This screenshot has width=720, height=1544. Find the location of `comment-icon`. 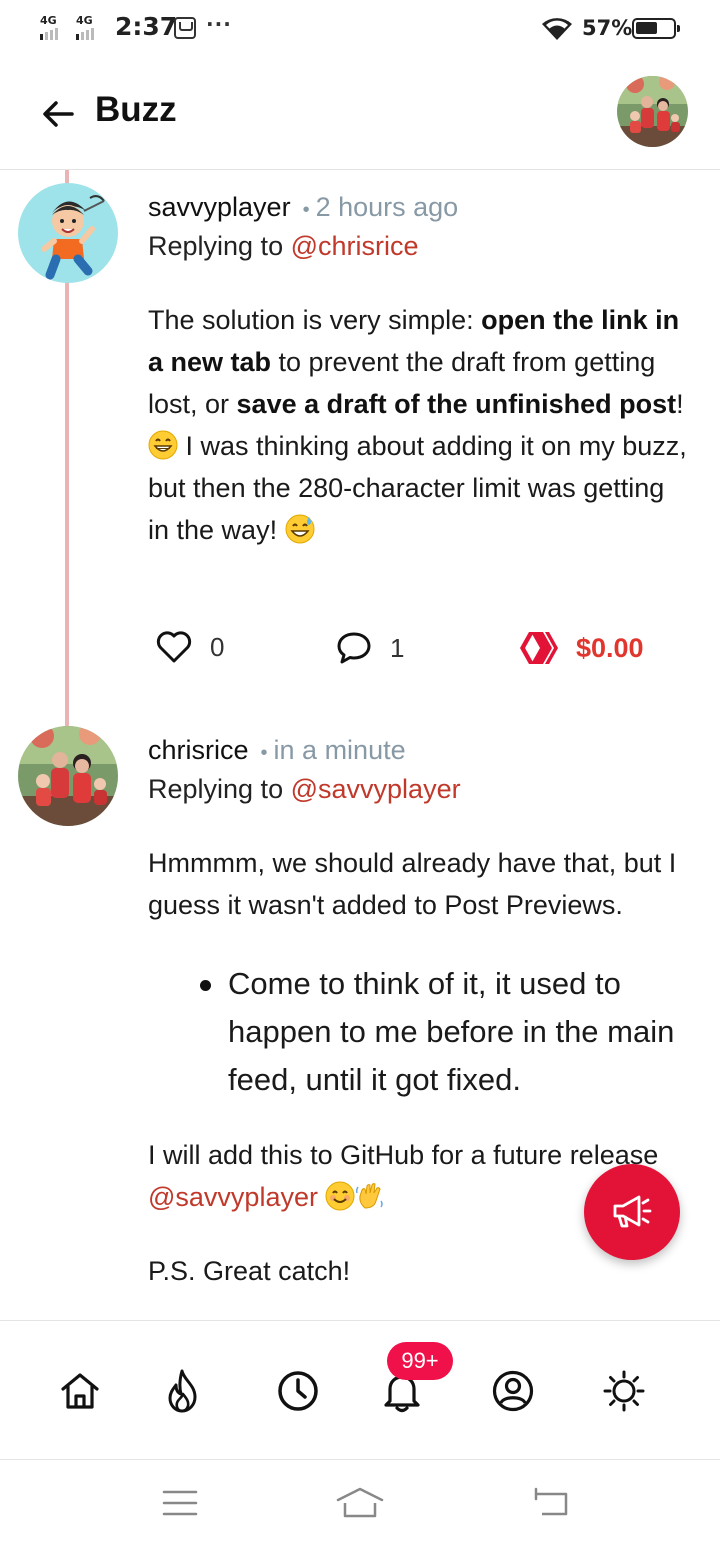

comment-icon is located at coordinates (354, 648).